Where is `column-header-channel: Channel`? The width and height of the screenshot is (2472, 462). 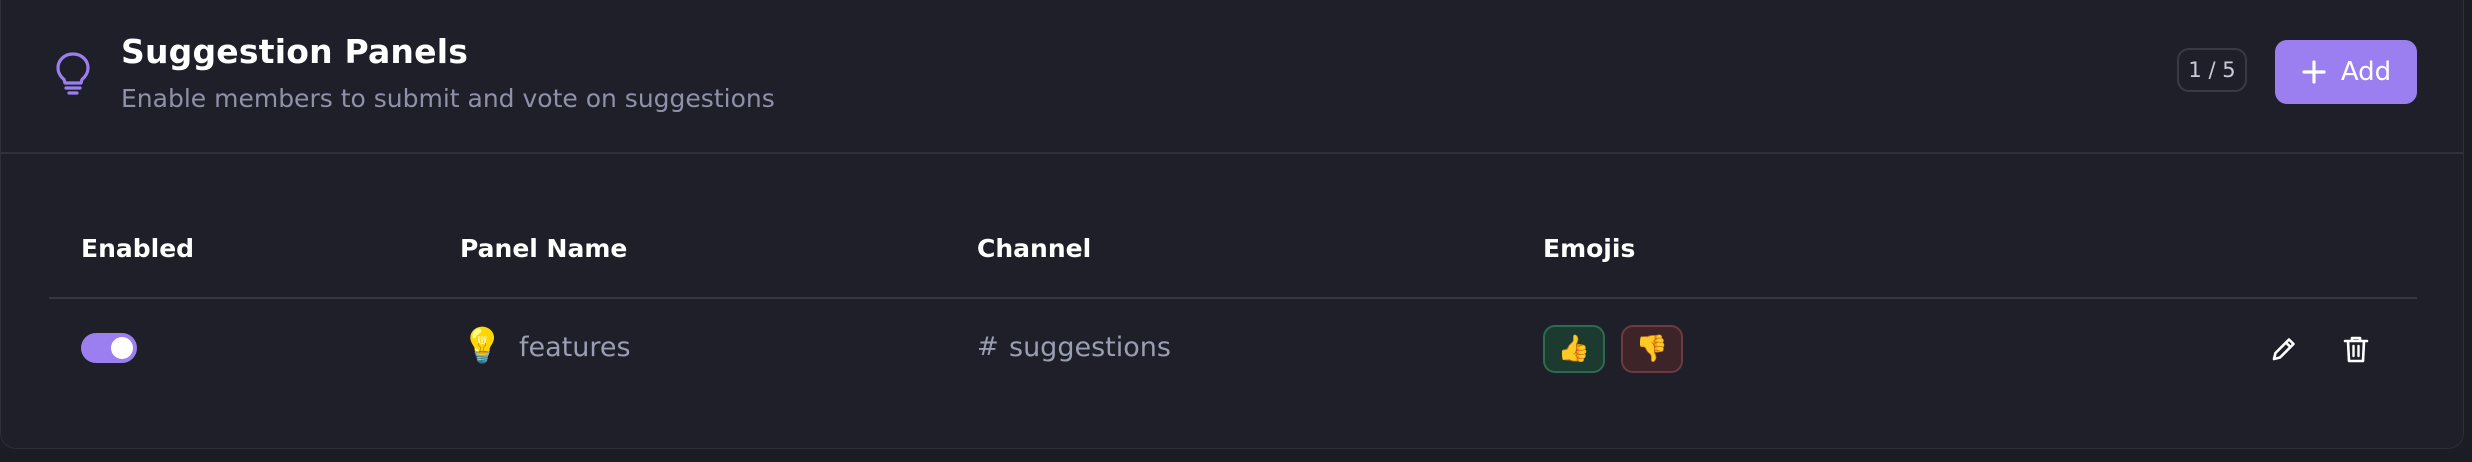
column-header-channel: Channel is located at coordinates (1034, 248).